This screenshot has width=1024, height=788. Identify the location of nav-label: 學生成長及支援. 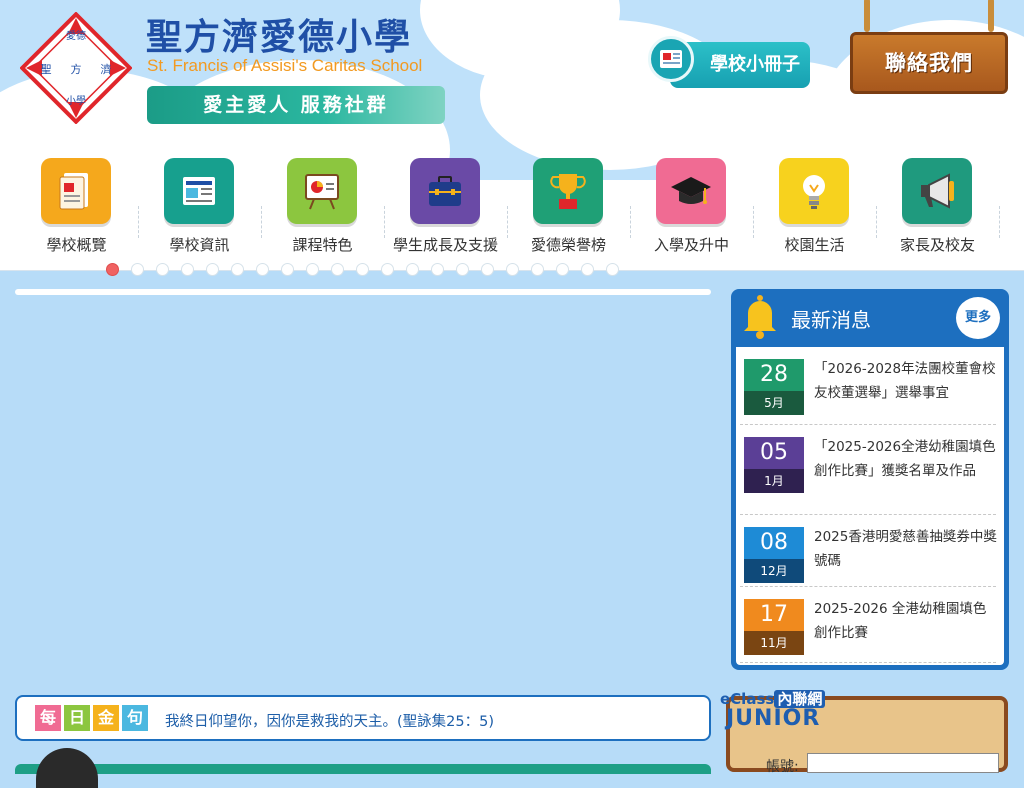
(445, 245).